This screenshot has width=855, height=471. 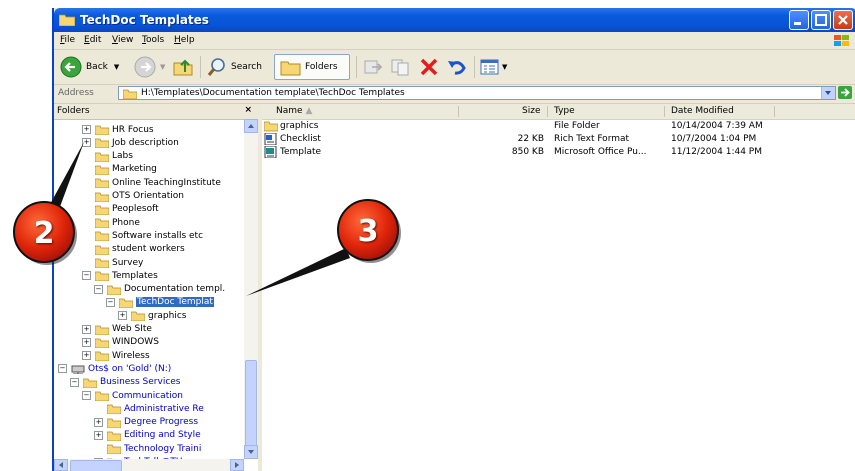 What do you see at coordinates (207, 219) in the screenshot?
I see `annotation-overlay` at bounding box center [207, 219].